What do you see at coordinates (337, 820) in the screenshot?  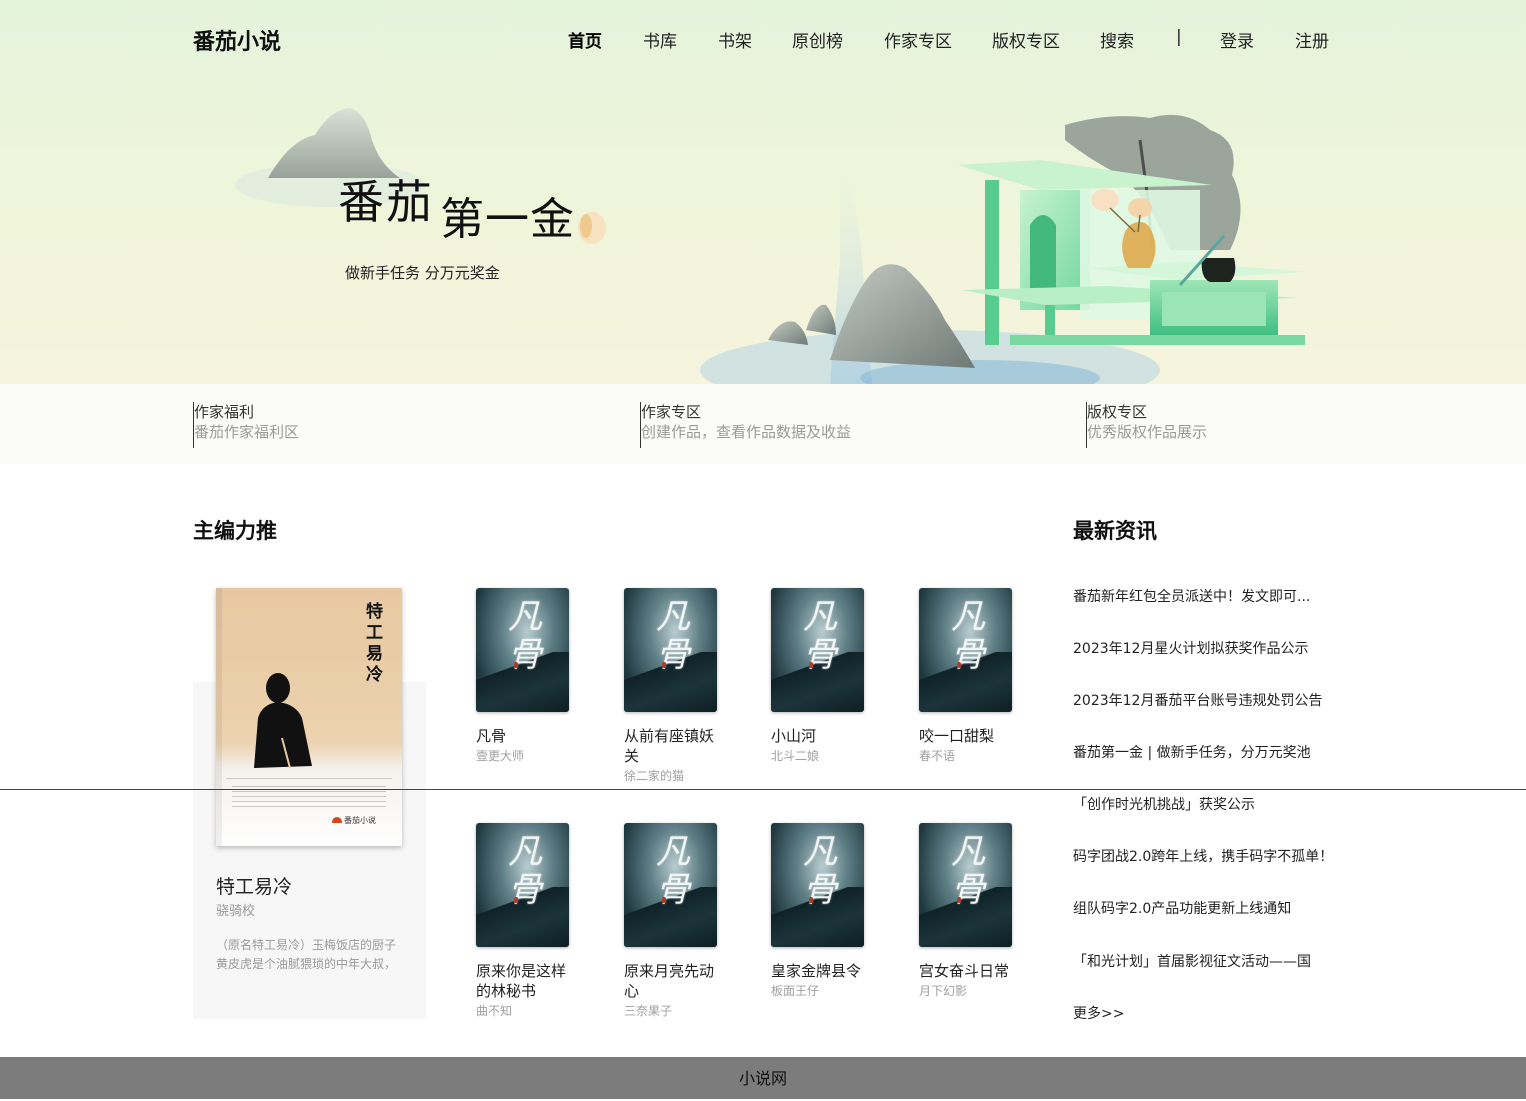 I see `tomato-logo-icon` at bounding box center [337, 820].